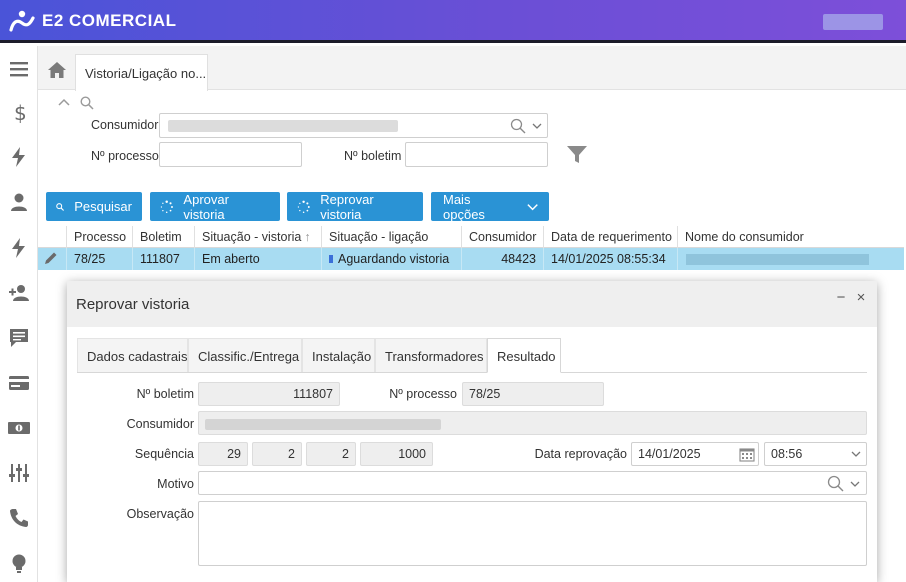  I want to click on e2-logo-icon, so click(22, 21).